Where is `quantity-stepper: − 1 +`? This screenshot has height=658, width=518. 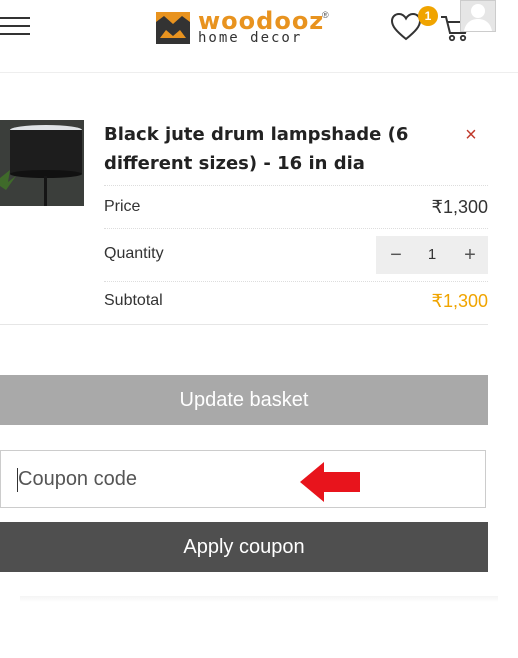 quantity-stepper: − 1 + is located at coordinates (432, 255).